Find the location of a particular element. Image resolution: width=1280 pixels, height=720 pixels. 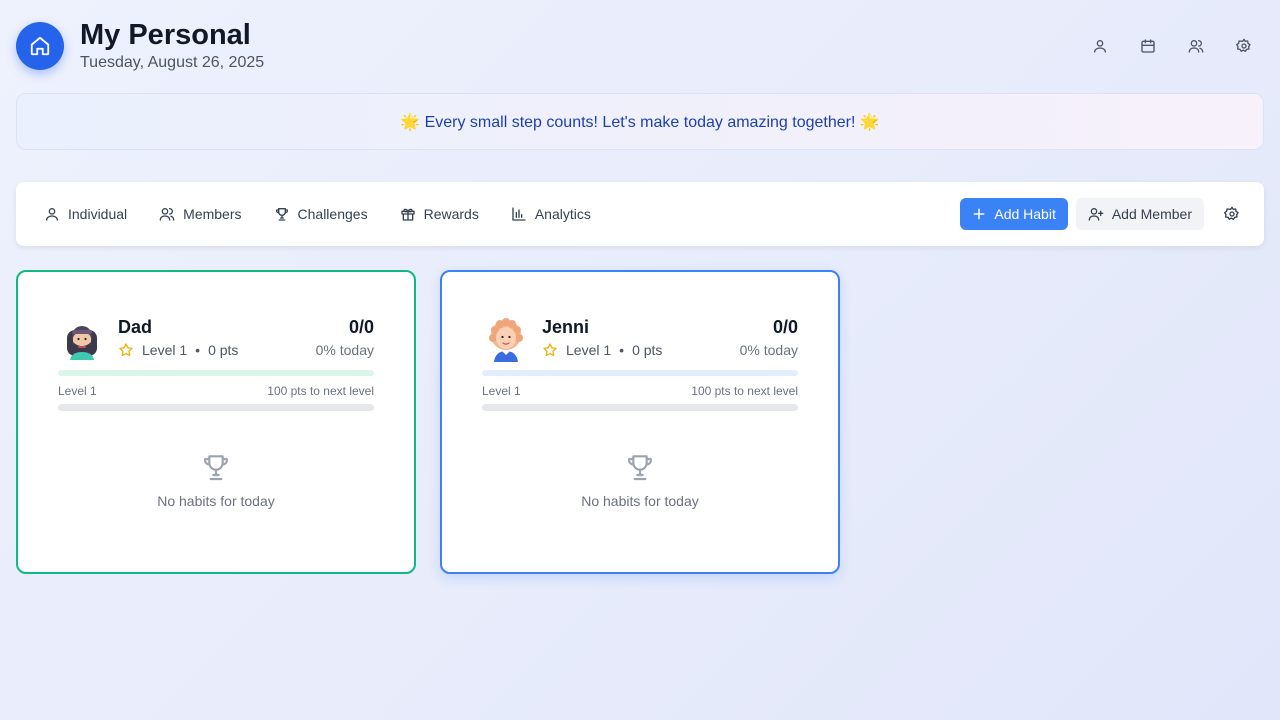

tab-challenges: Challenges is located at coordinates (321, 214).